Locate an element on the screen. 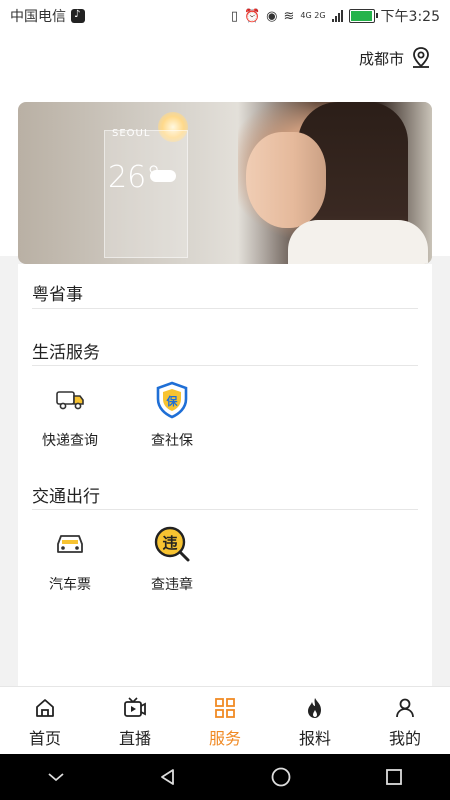 This screenshot has width=450, height=800. location-pin-icon is located at coordinates (421, 57).